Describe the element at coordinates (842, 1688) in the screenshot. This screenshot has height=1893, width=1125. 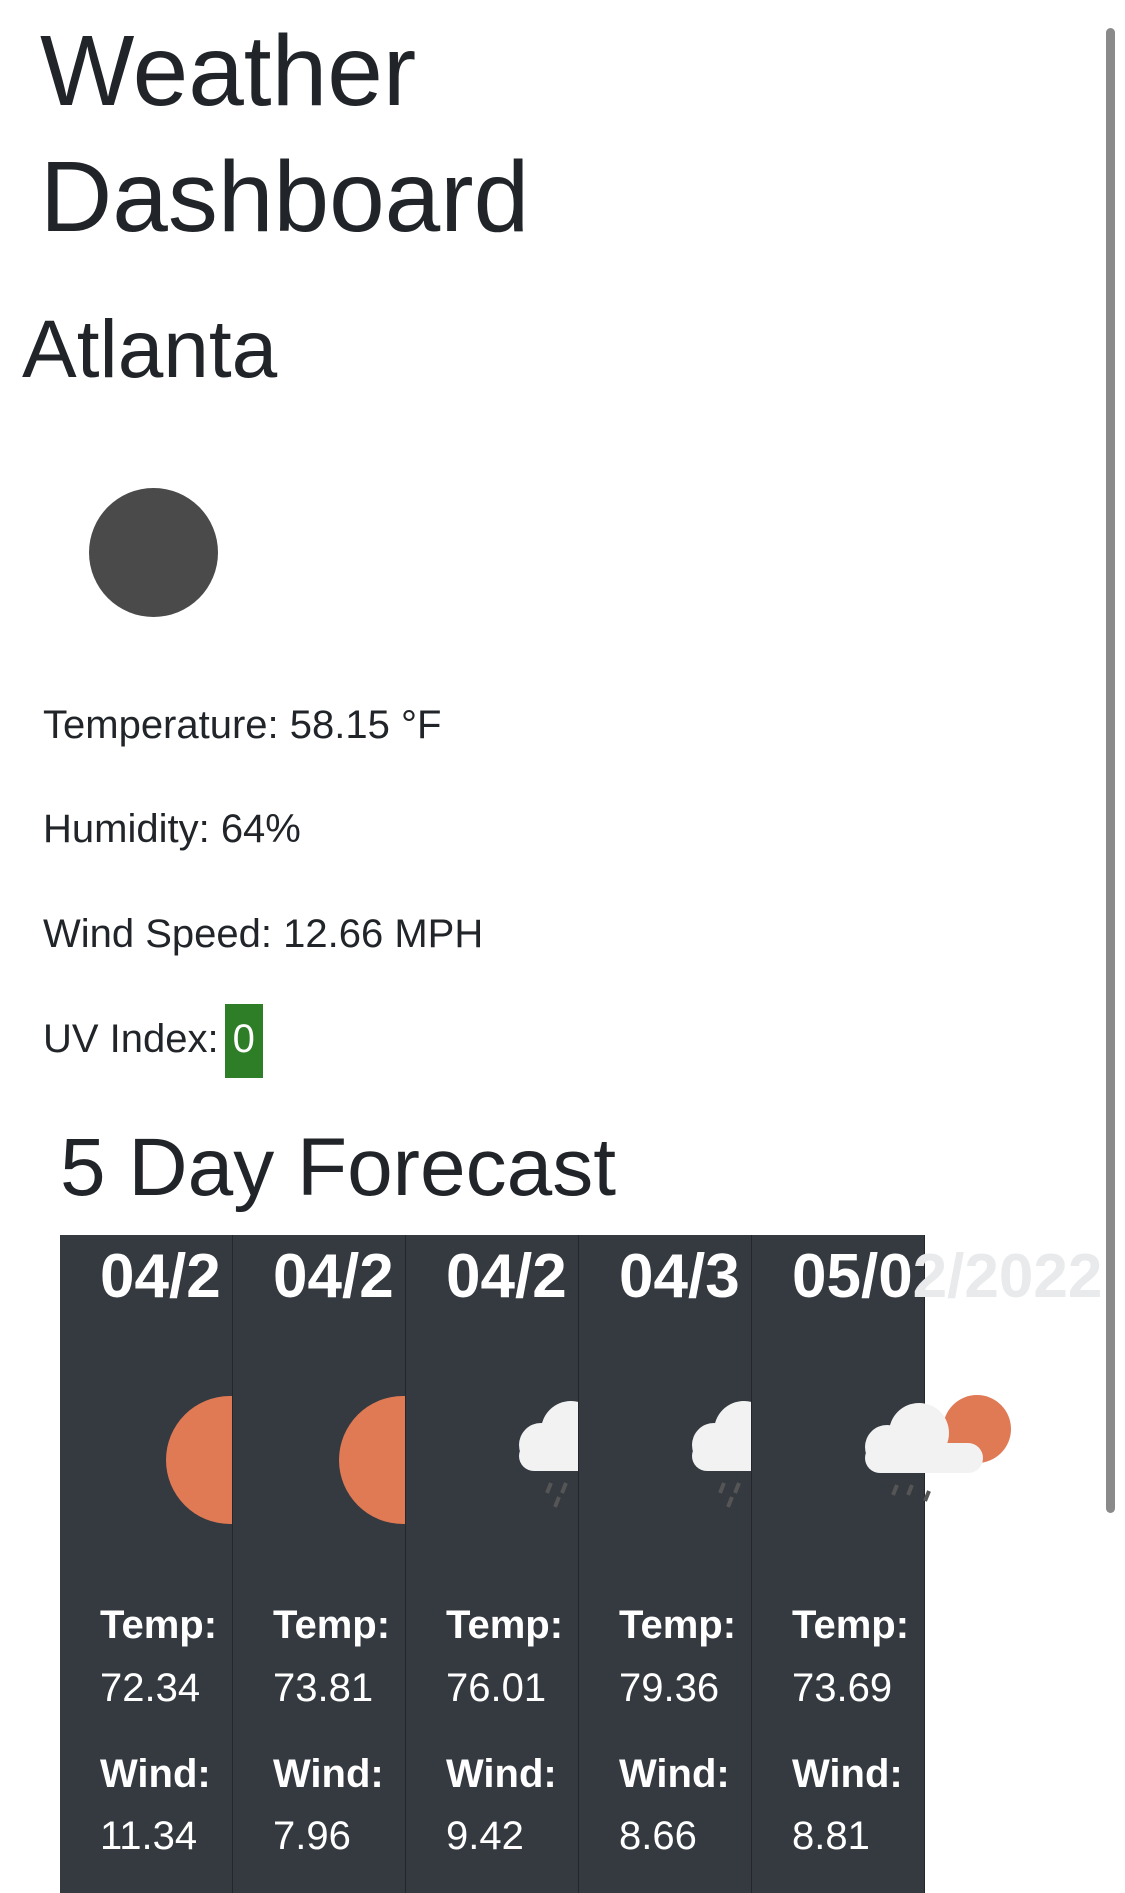
I see `temp-value: 73.69` at that location.